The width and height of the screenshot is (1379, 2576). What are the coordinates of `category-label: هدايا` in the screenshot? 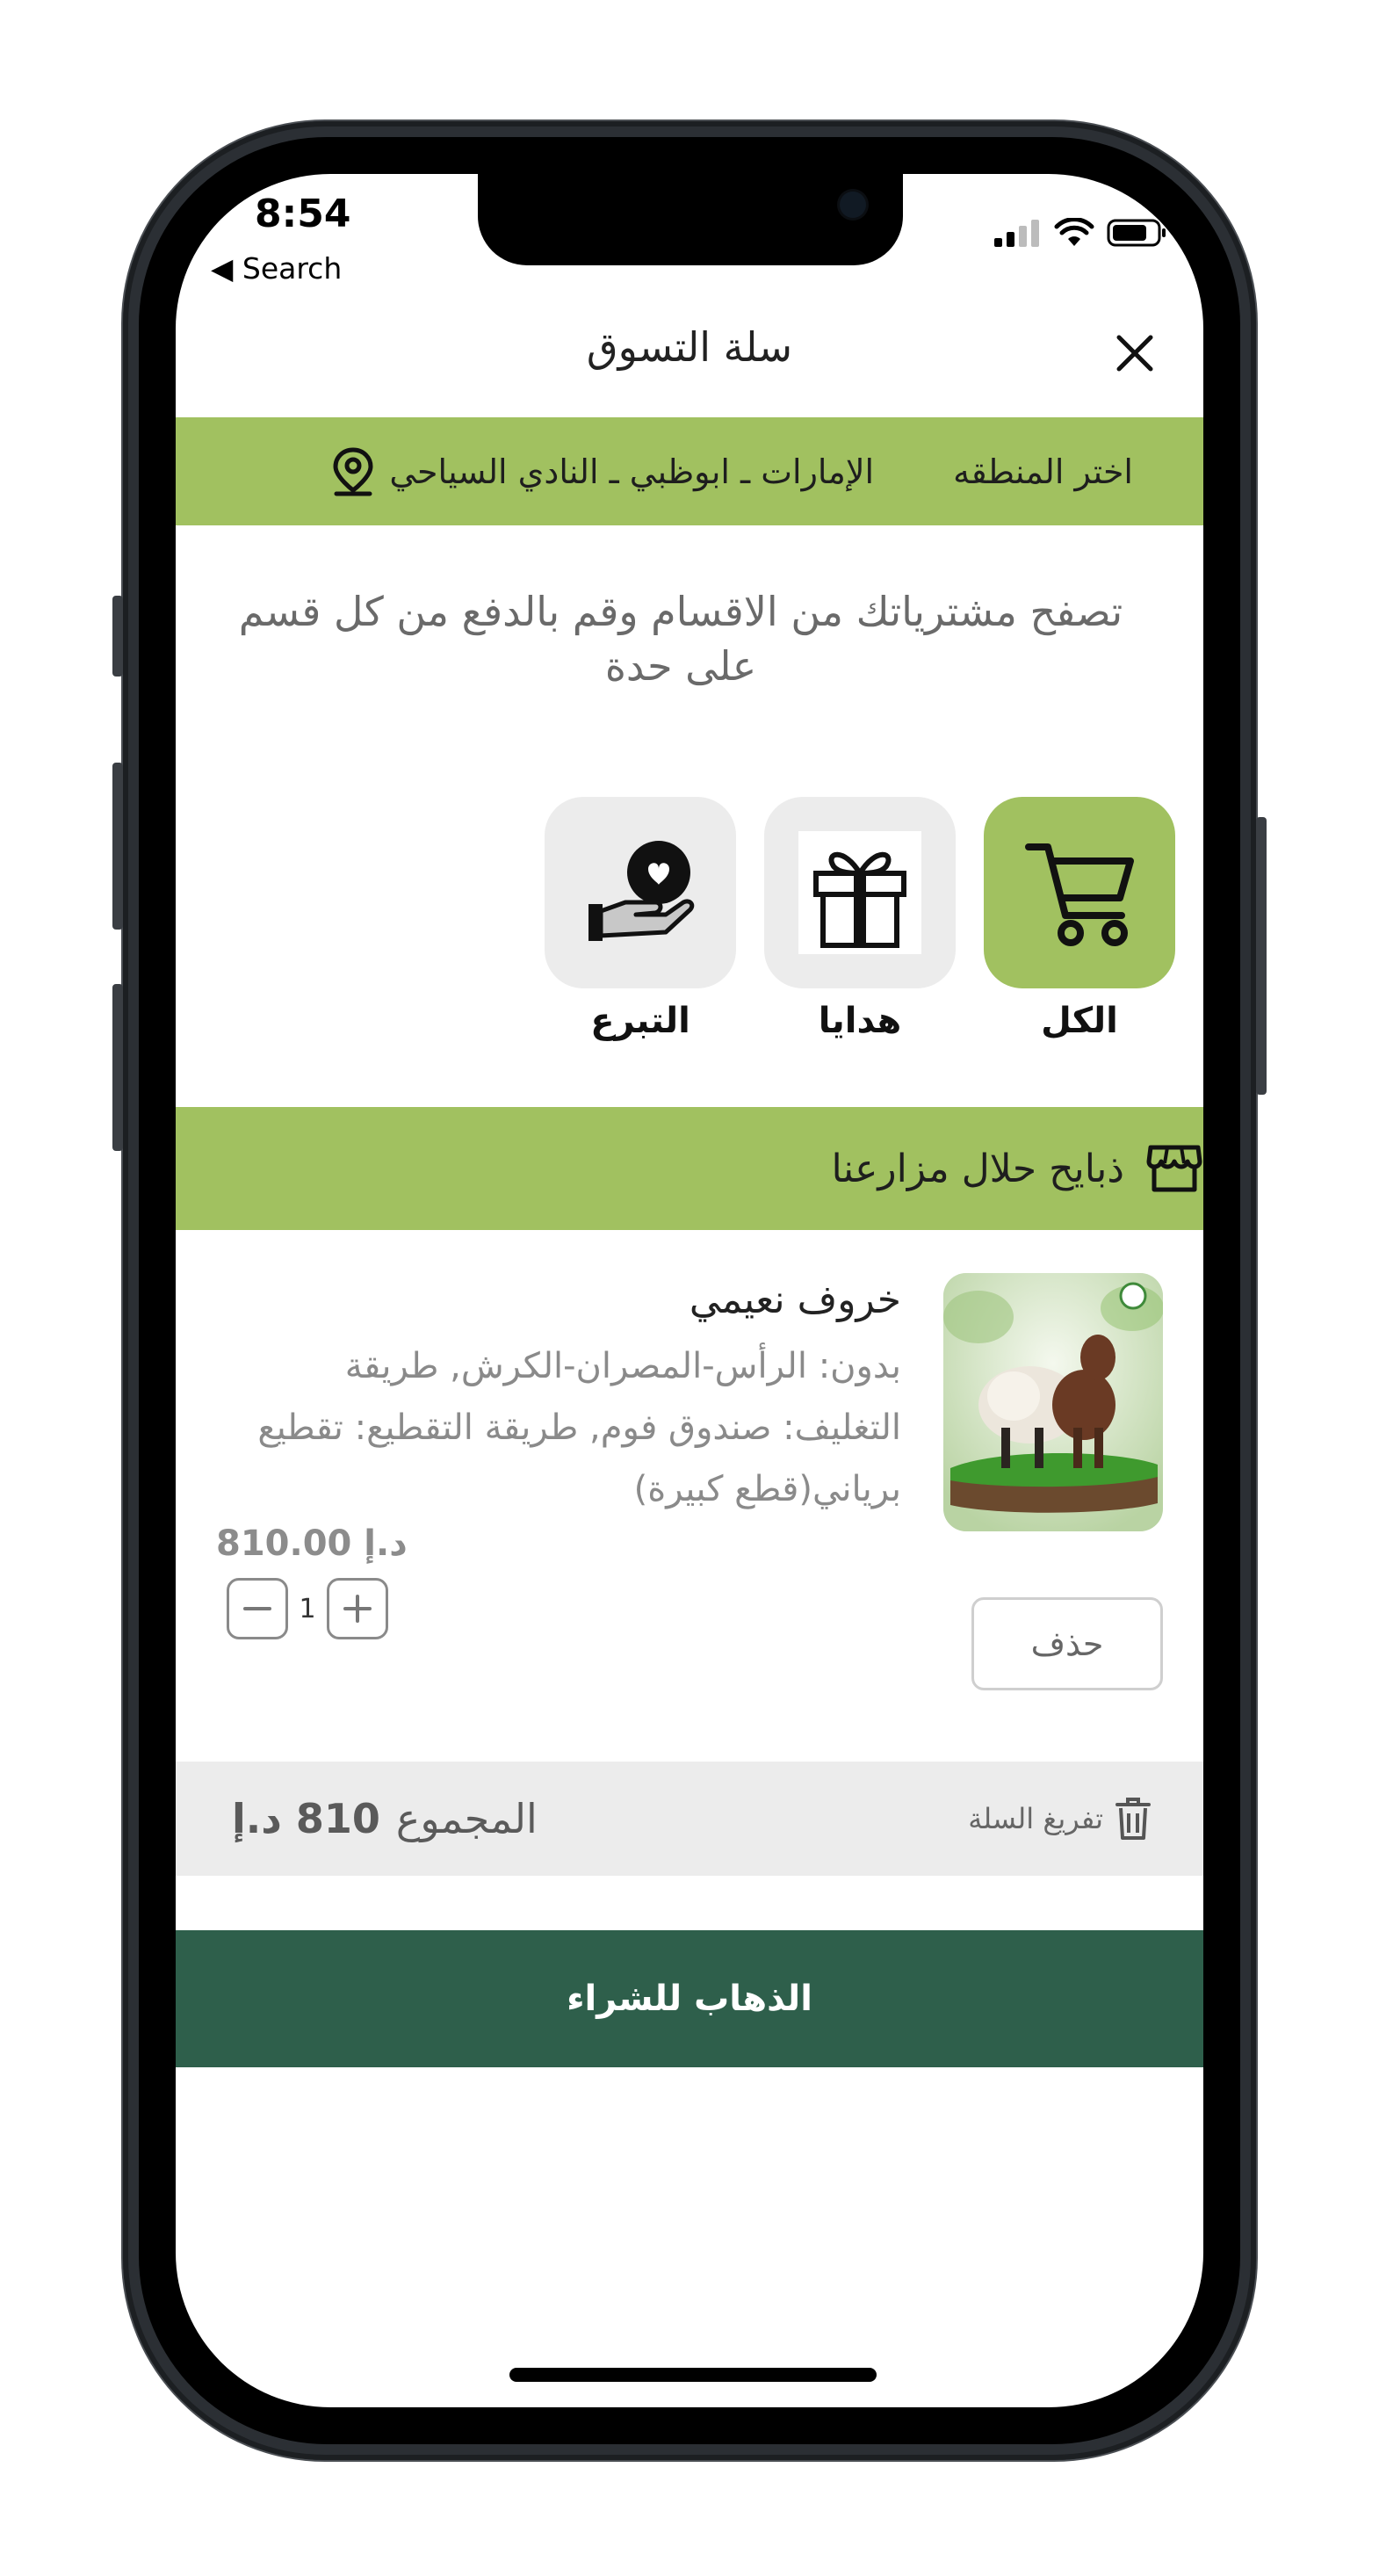 It's located at (860, 1021).